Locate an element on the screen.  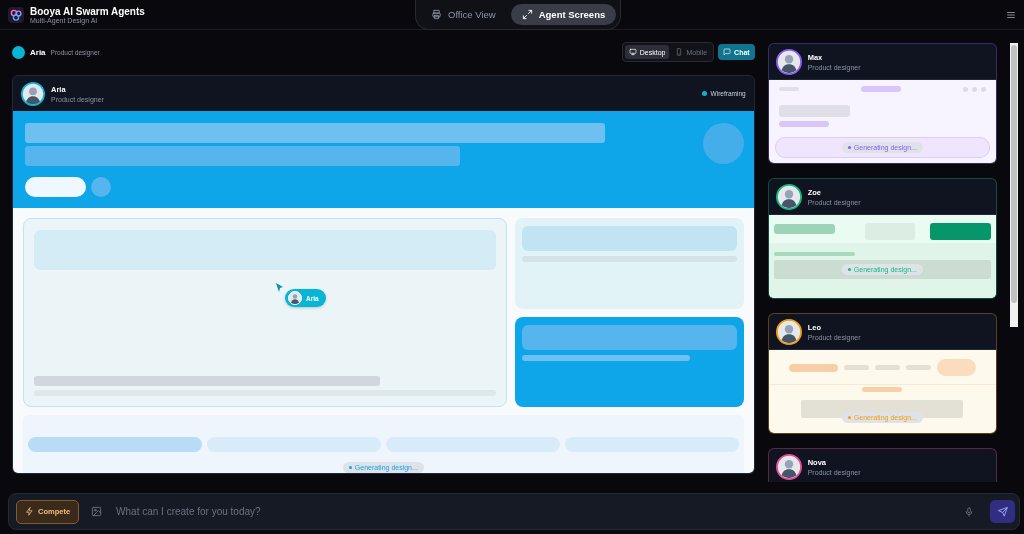
cursor-icon is located at coordinates (280, 287).